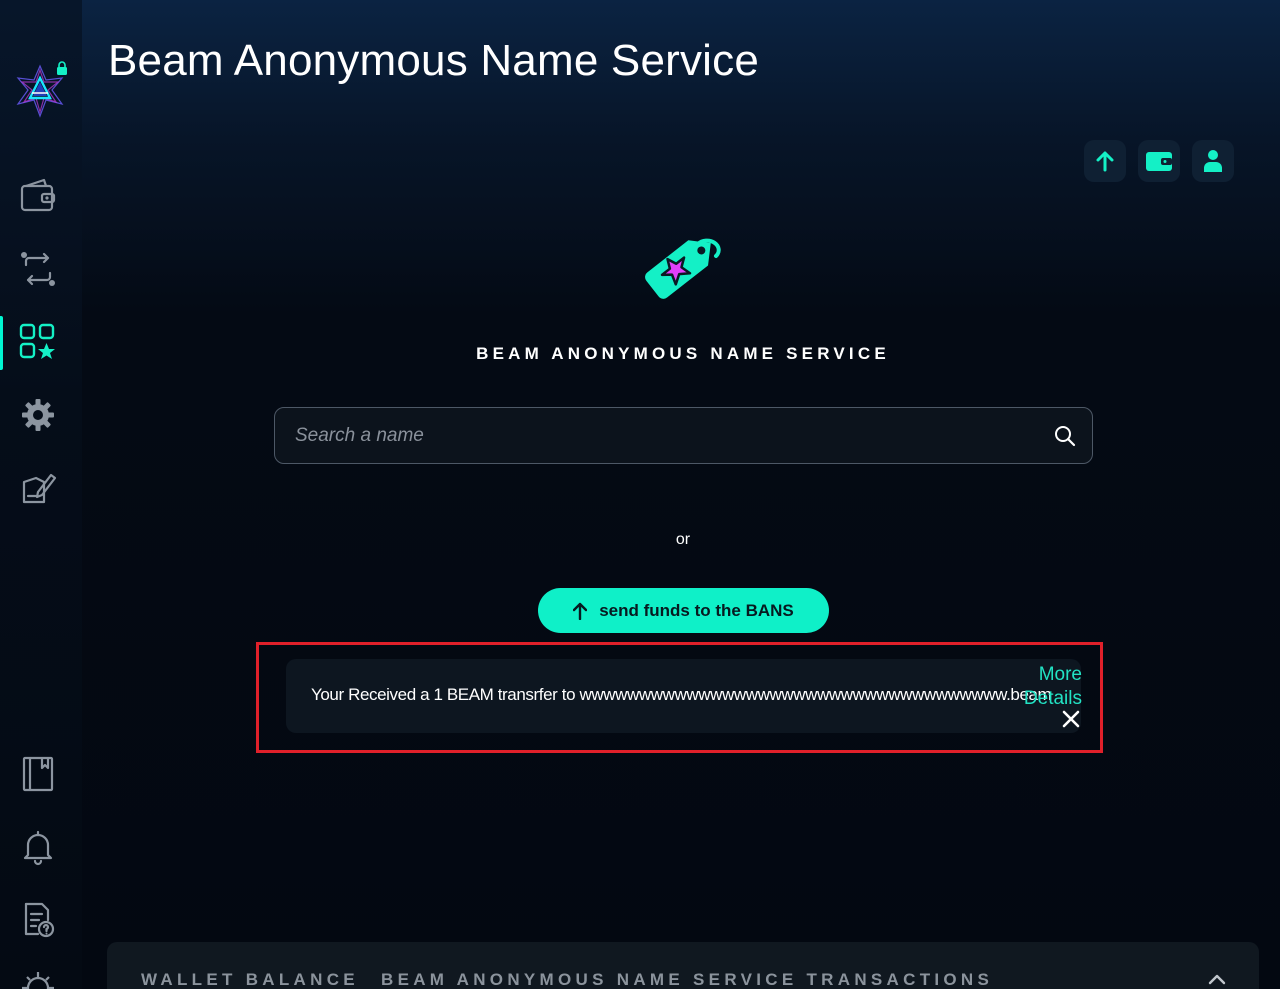 The height and width of the screenshot is (989, 1280). Describe the element at coordinates (434, 60) in the screenshot. I see `page-title: Beam Anonymous Name Service` at that location.